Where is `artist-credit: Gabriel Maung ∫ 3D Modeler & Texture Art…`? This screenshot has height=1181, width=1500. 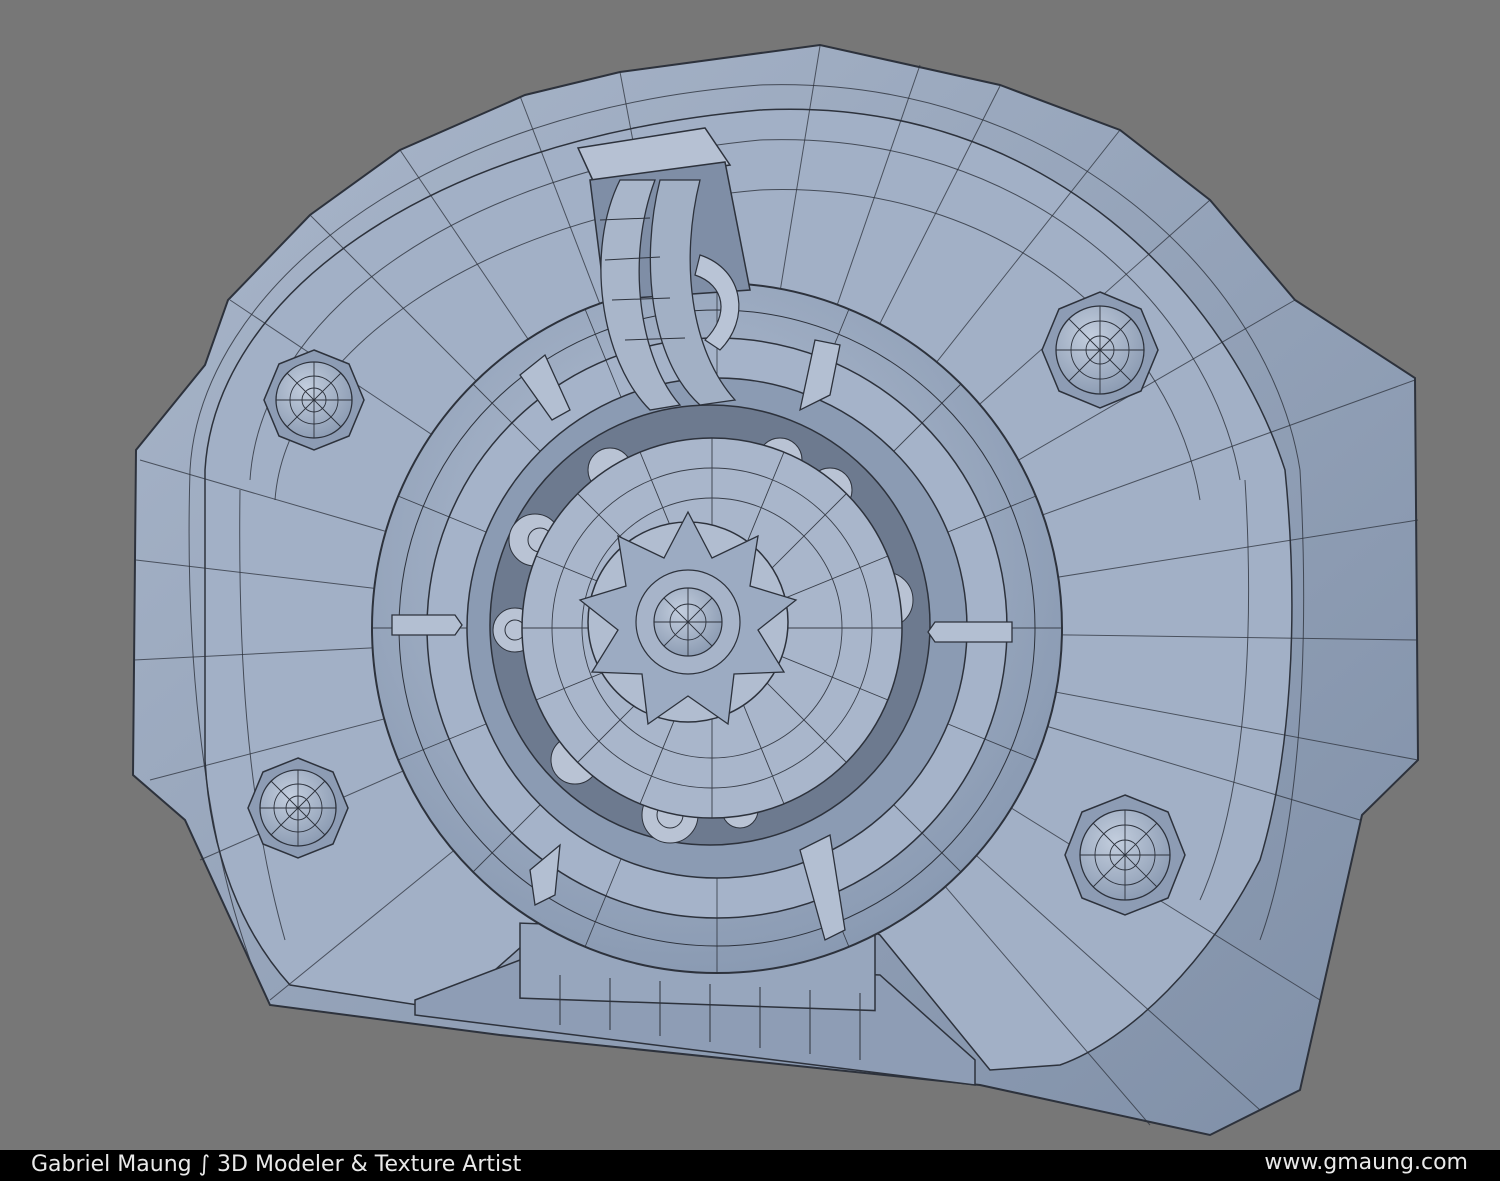
artist-credit: Gabriel Maung ∫ 3D Modeler & Texture Art… is located at coordinates (276, 1164).